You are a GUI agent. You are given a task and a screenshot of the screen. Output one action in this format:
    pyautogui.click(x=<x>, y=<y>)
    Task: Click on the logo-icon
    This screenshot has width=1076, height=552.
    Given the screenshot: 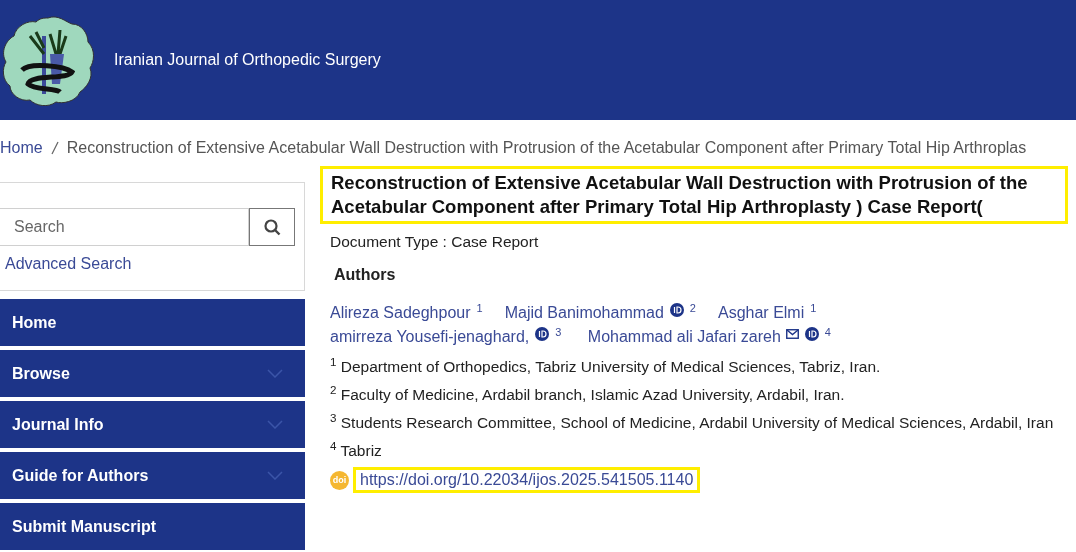 What is the action you would take?
    pyautogui.click(x=48, y=60)
    